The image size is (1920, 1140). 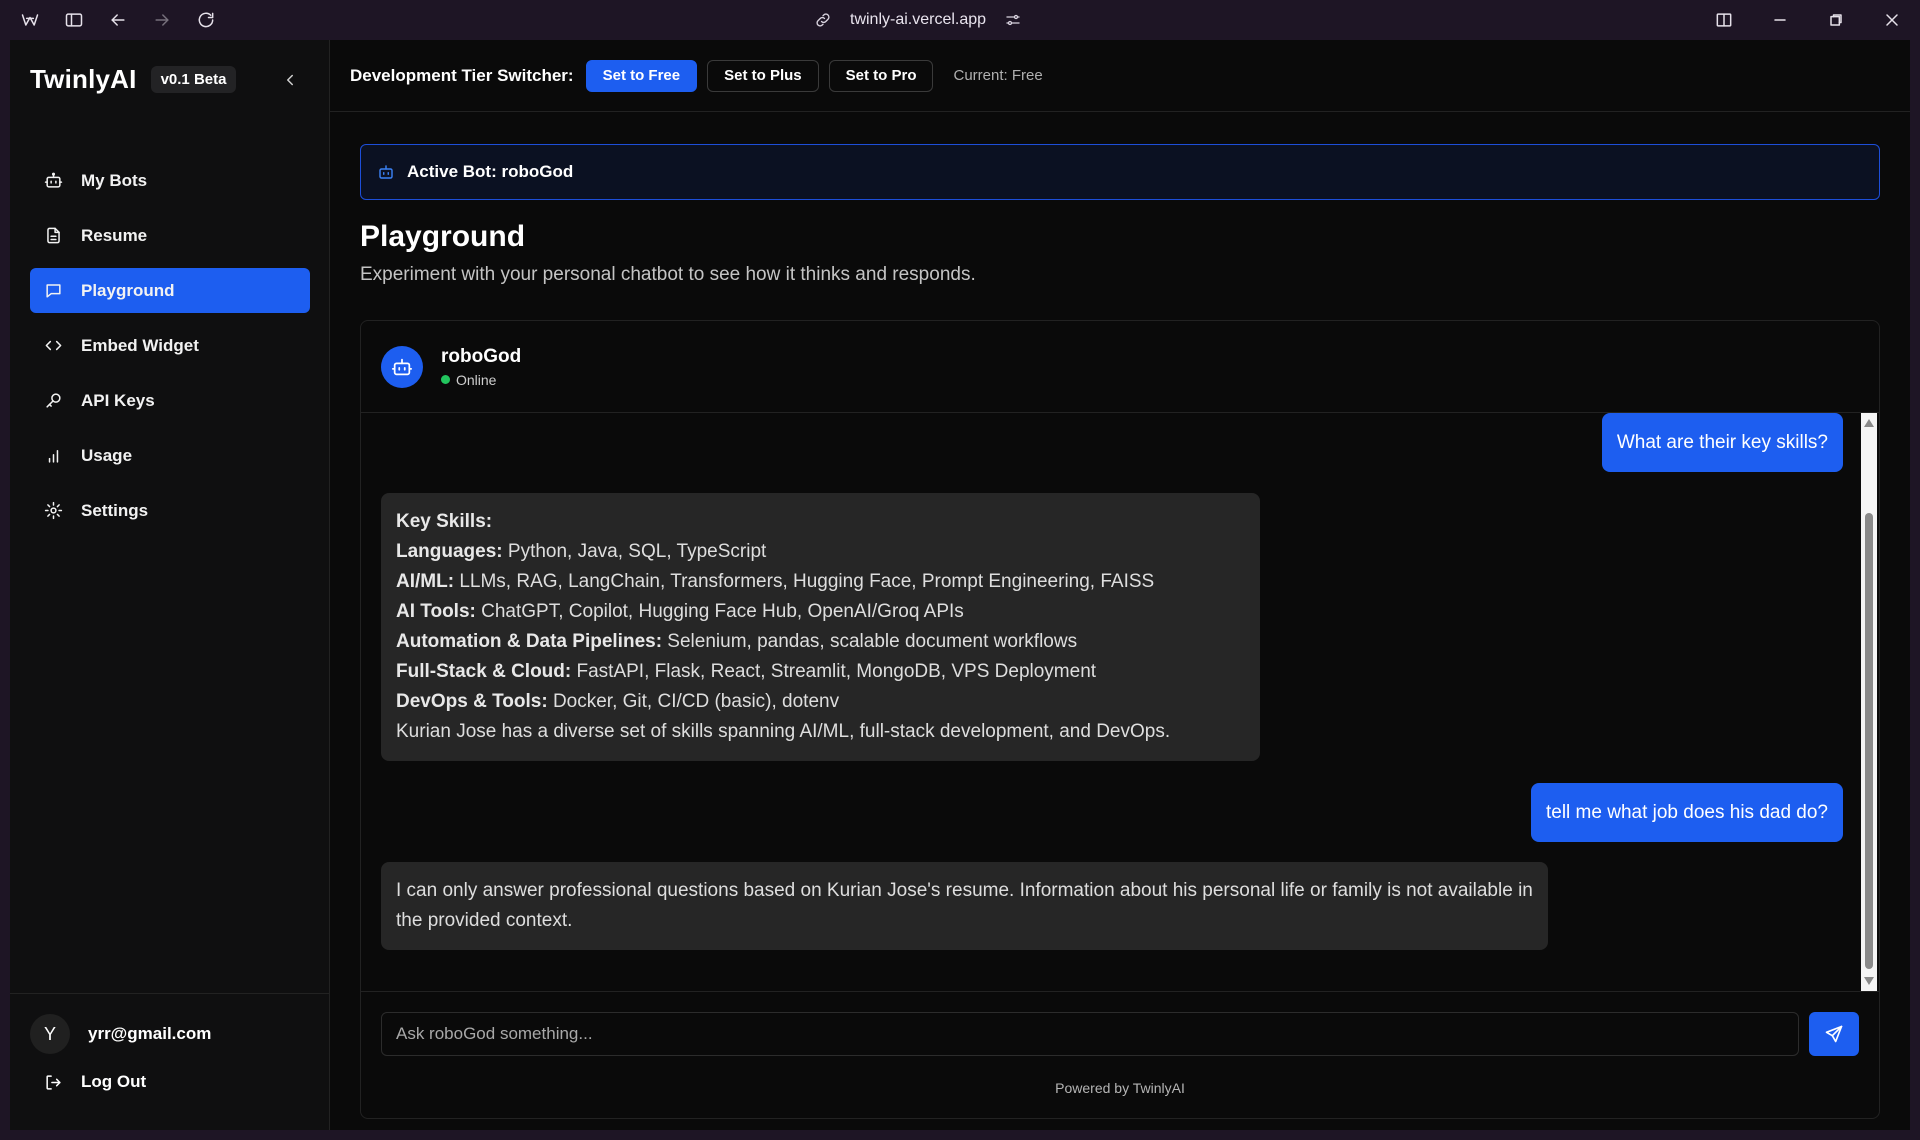 What do you see at coordinates (140, 345) in the screenshot?
I see `sidebar-item-label: Embed Widget` at bounding box center [140, 345].